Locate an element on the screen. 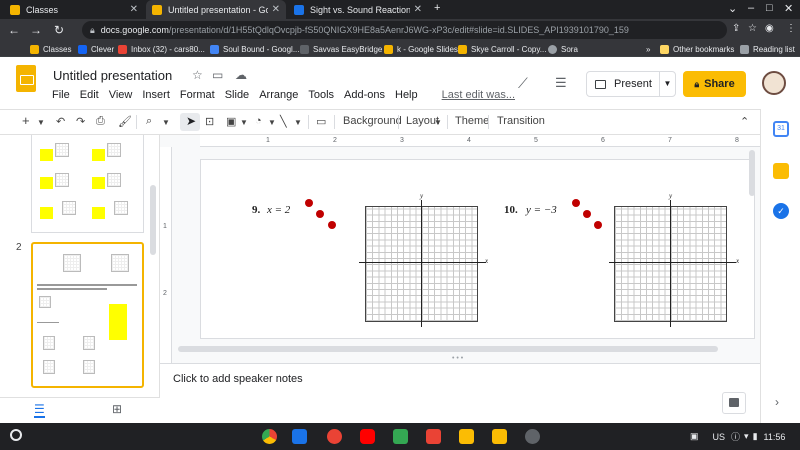 The width and height of the screenshot is (800, 450). other-bookmarks: Other bookmarks is located at coordinates (697, 49).